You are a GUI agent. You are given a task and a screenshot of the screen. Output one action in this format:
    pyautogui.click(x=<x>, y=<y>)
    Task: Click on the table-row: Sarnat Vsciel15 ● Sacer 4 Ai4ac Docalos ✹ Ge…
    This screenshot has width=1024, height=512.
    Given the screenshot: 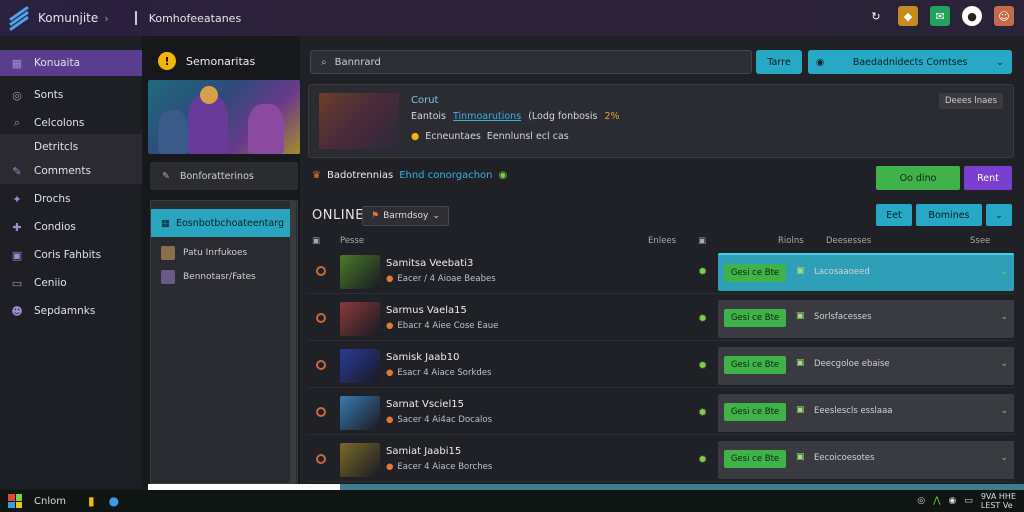 What is the action you would take?
    pyautogui.click(x=661, y=413)
    